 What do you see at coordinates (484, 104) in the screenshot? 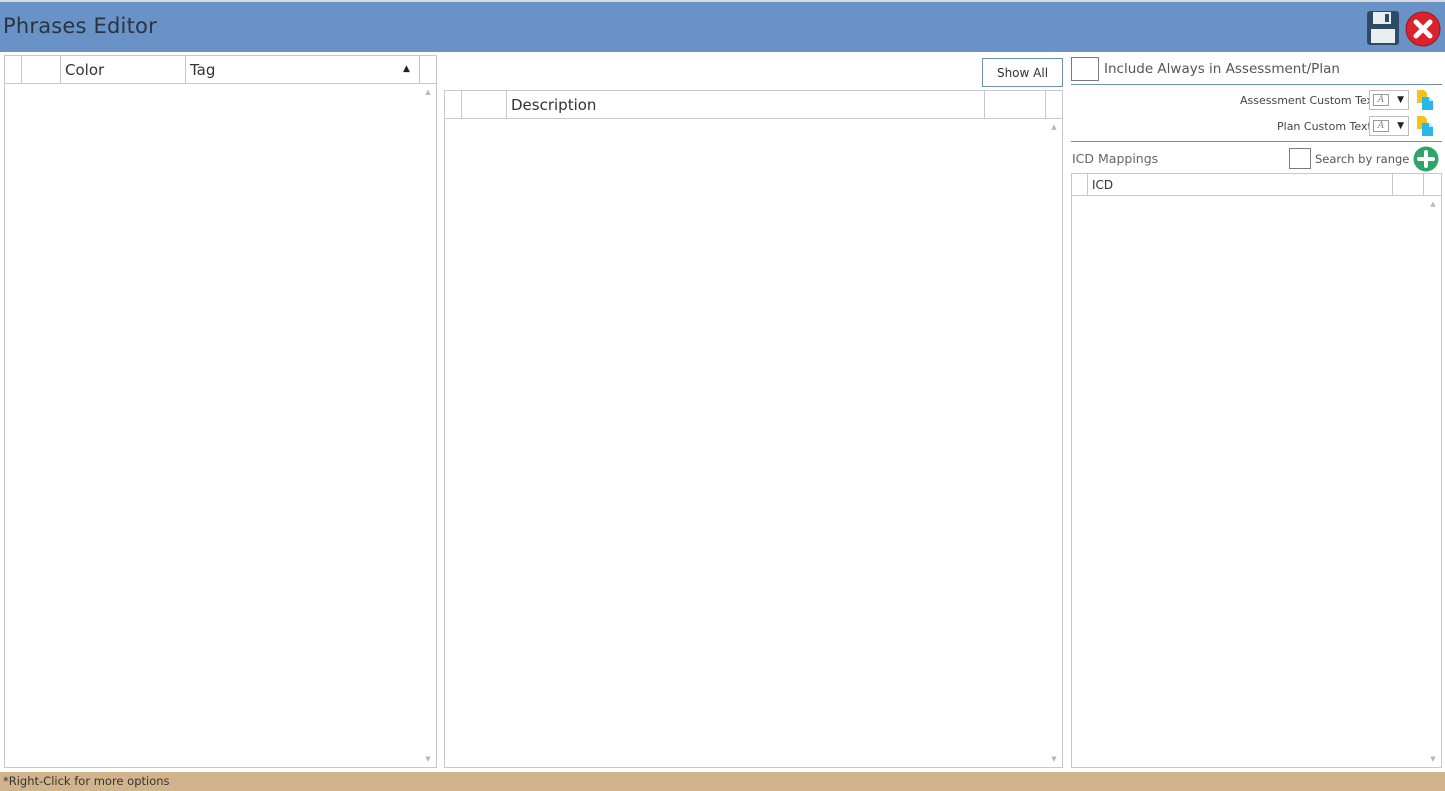
I see `phrases-col-select` at bounding box center [484, 104].